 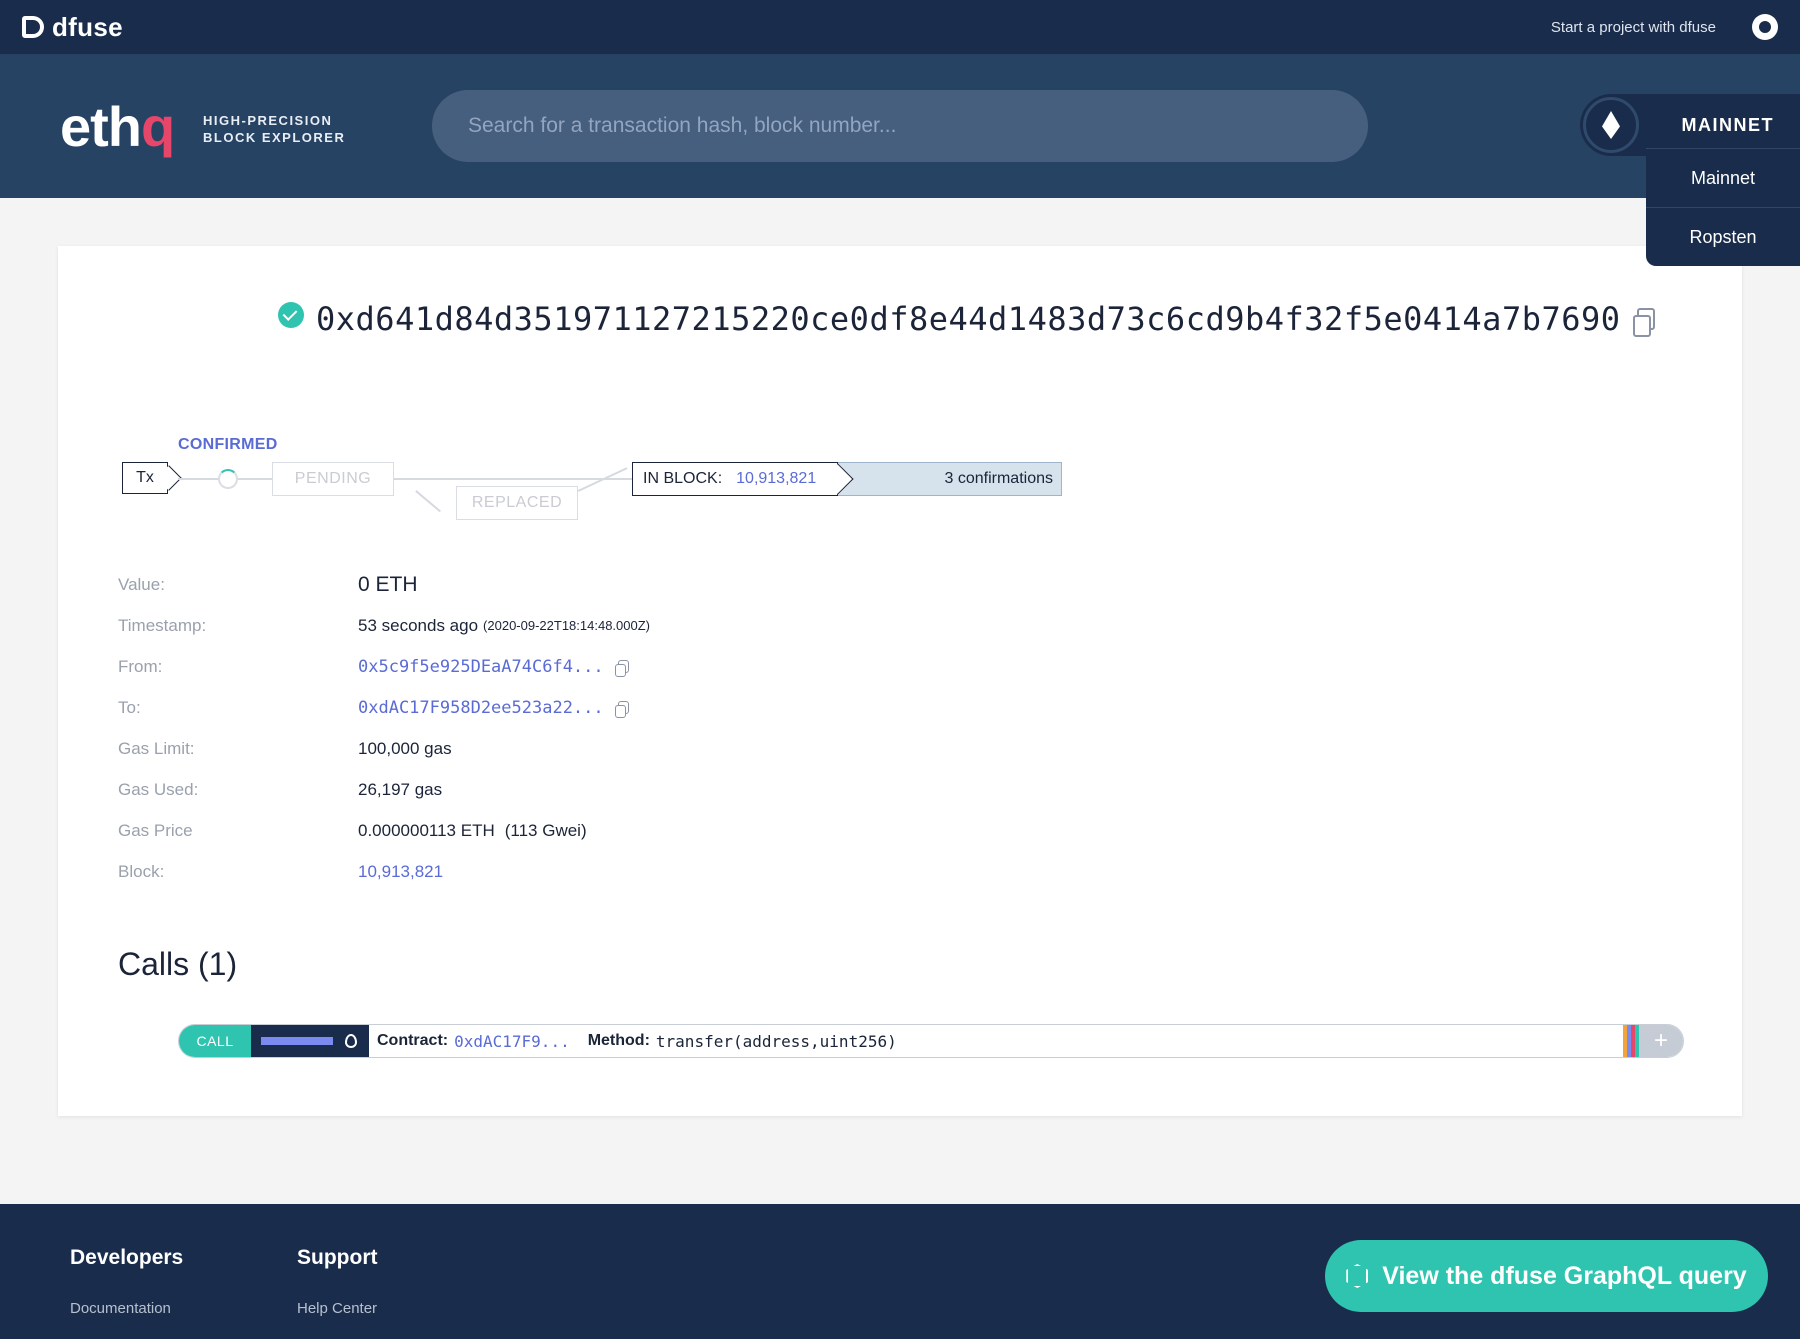 I want to click on dfuse-logo: dfuse, so click(x=72, y=27).